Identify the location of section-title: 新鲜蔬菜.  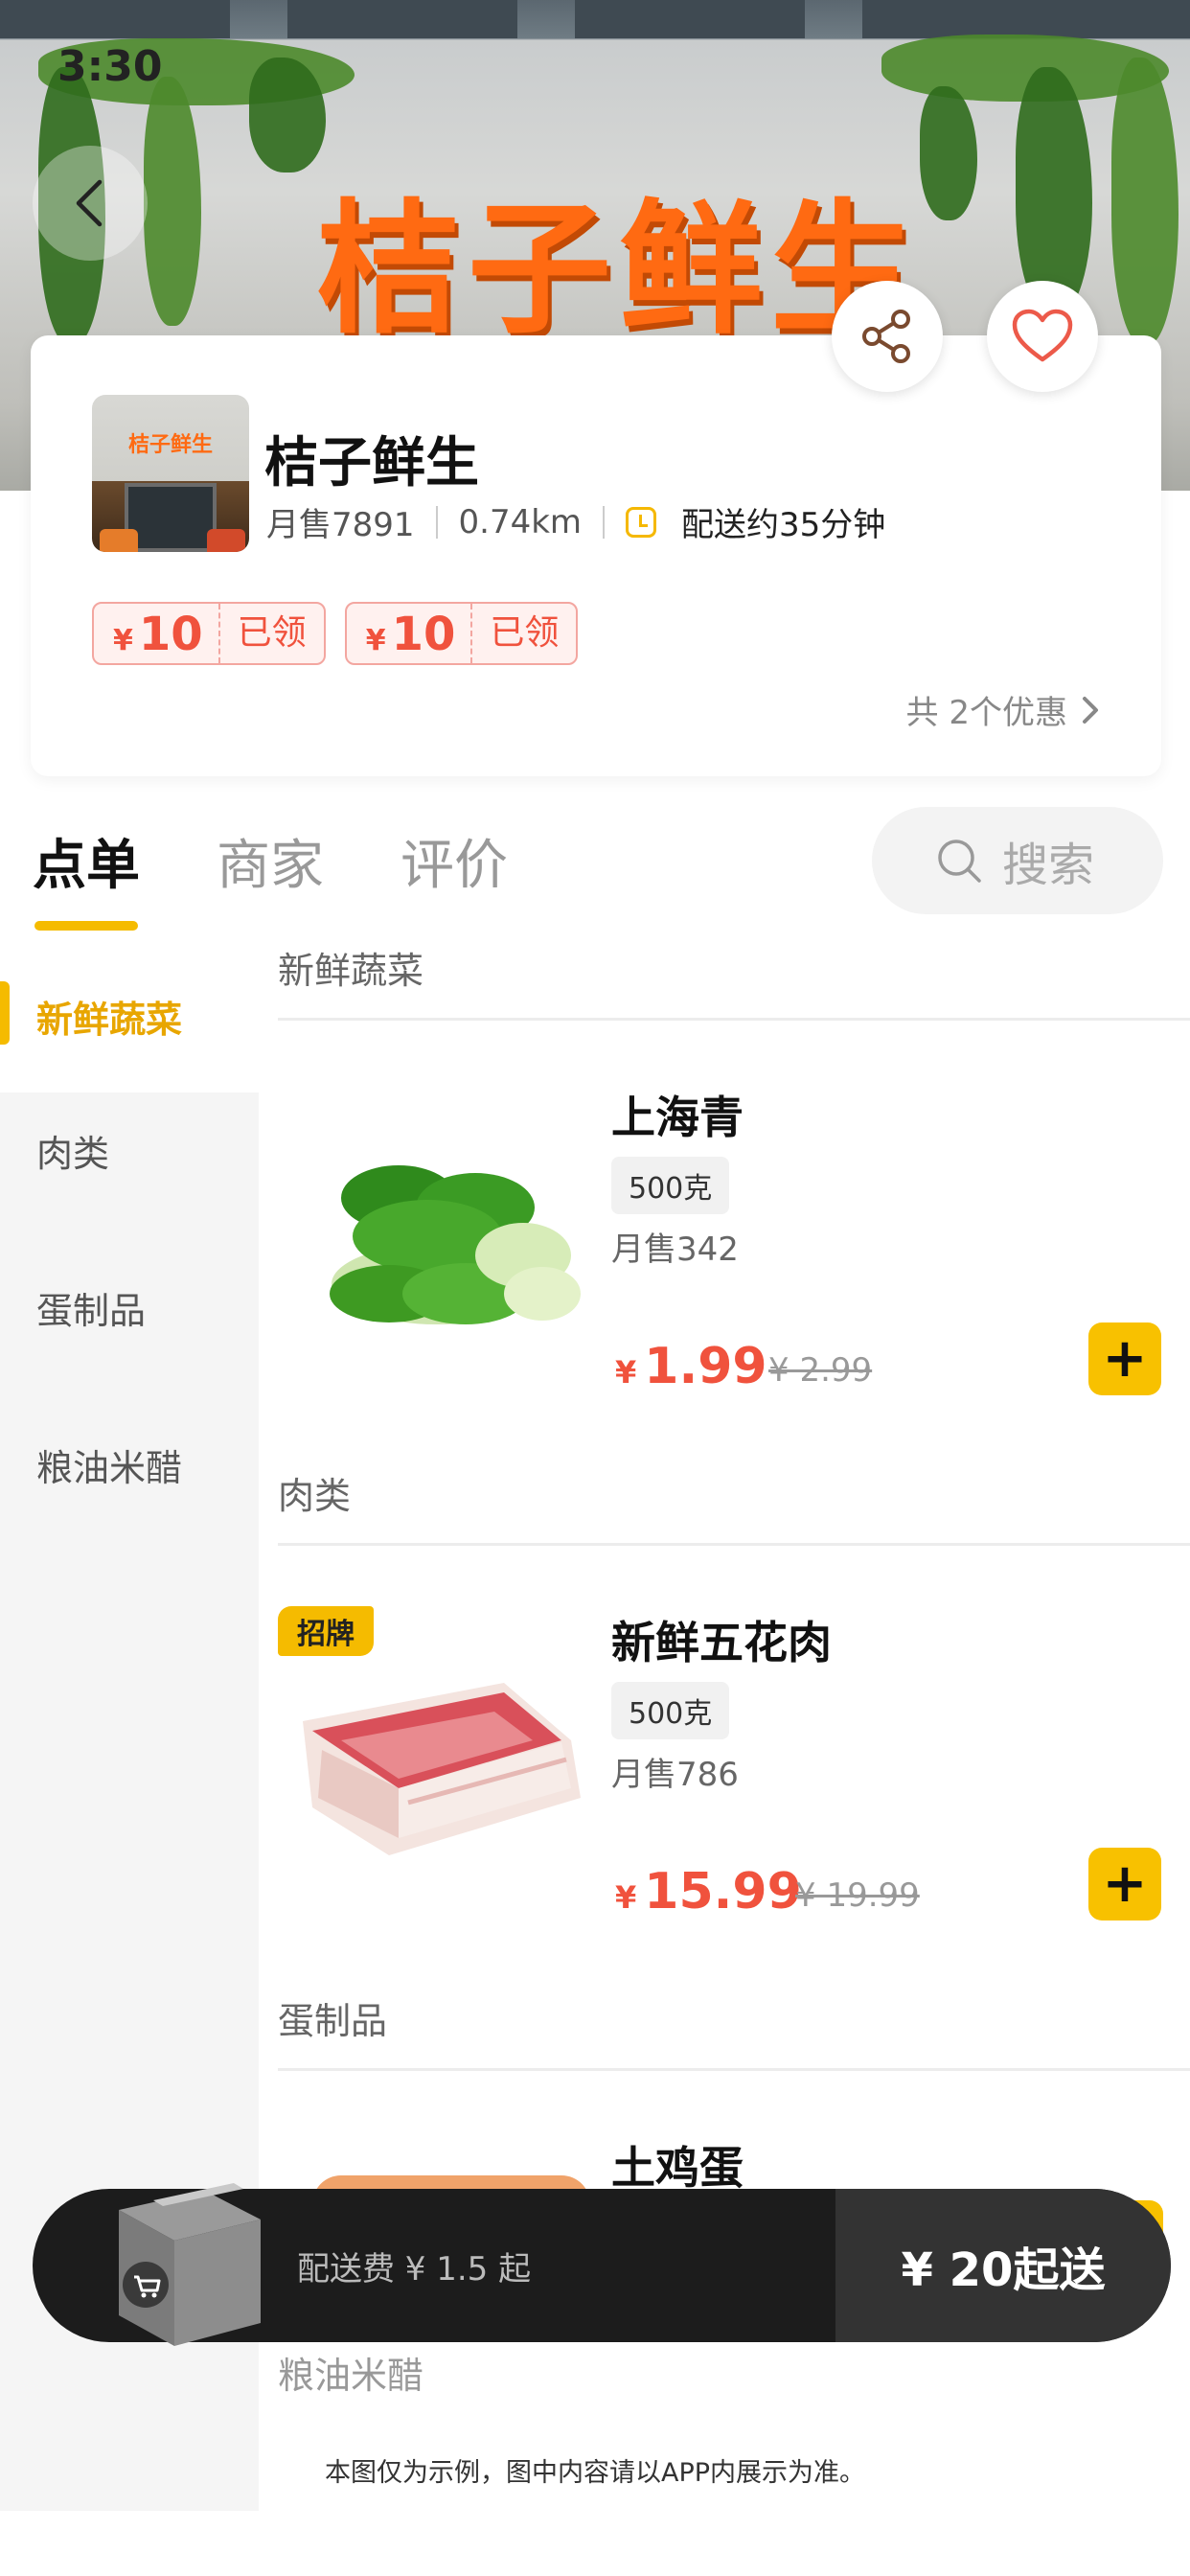
(351, 971).